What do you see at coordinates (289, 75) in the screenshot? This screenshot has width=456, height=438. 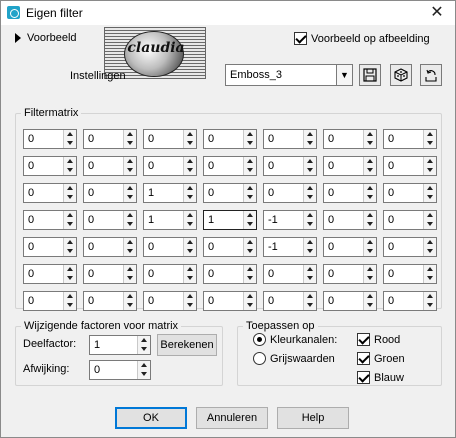 I see `preset-select: Emboss_3 ▼` at bounding box center [289, 75].